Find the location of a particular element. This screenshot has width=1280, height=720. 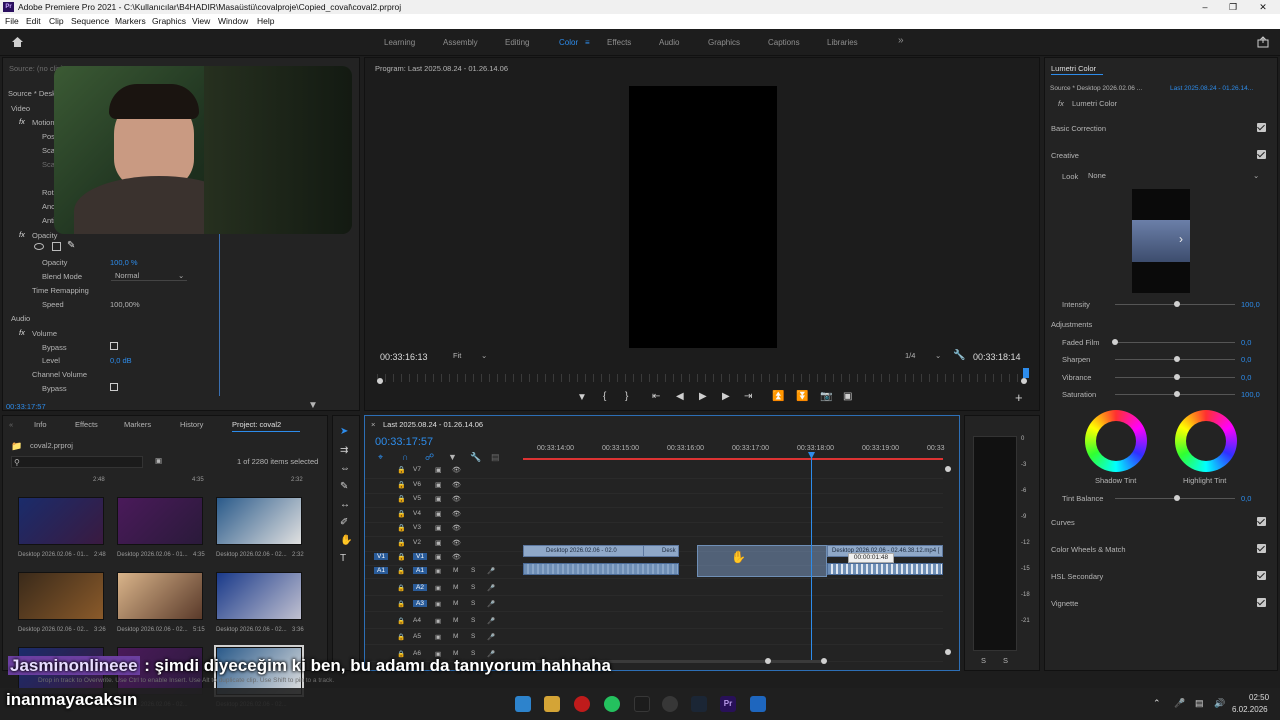

panel-overflow-icon: « is located at coordinates (11, 424).